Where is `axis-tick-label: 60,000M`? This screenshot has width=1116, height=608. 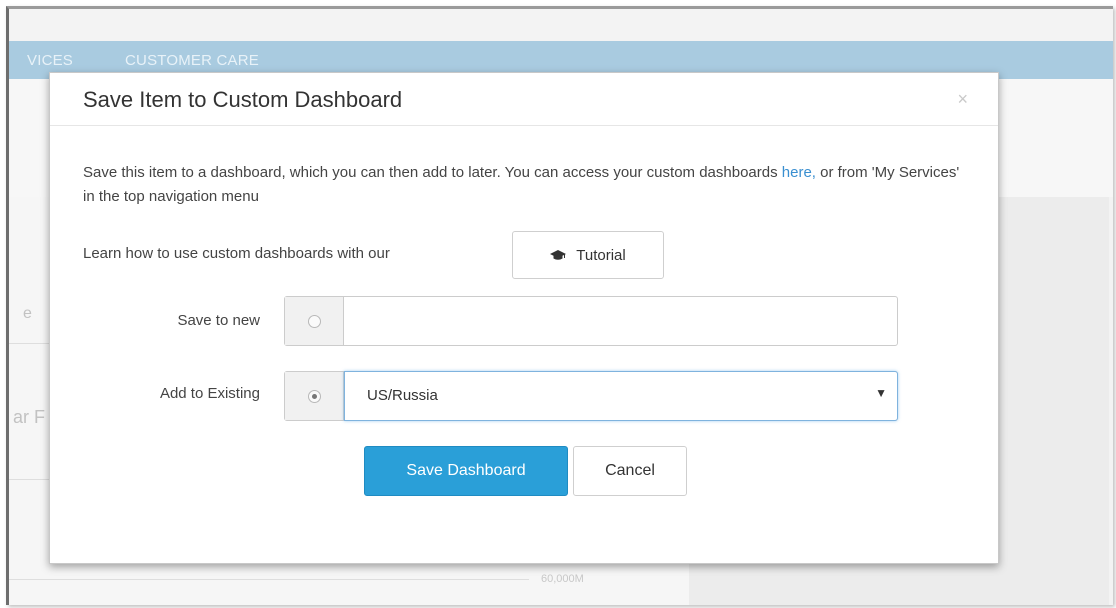 axis-tick-label: 60,000M is located at coordinates (562, 579).